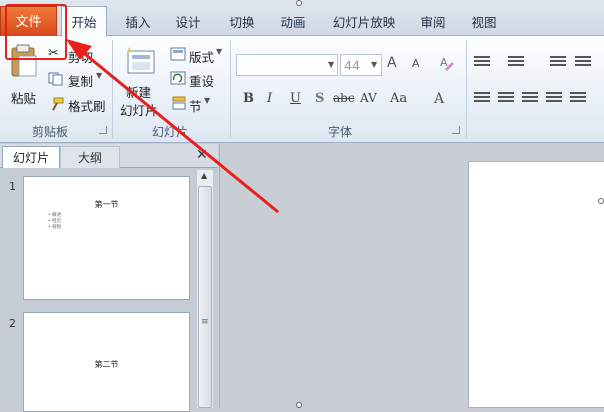  What do you see at coordinates (139, 110) in the screenshot?
I see `new-slide-label-line2: 幻灯片` at bounding box center [139, 110].